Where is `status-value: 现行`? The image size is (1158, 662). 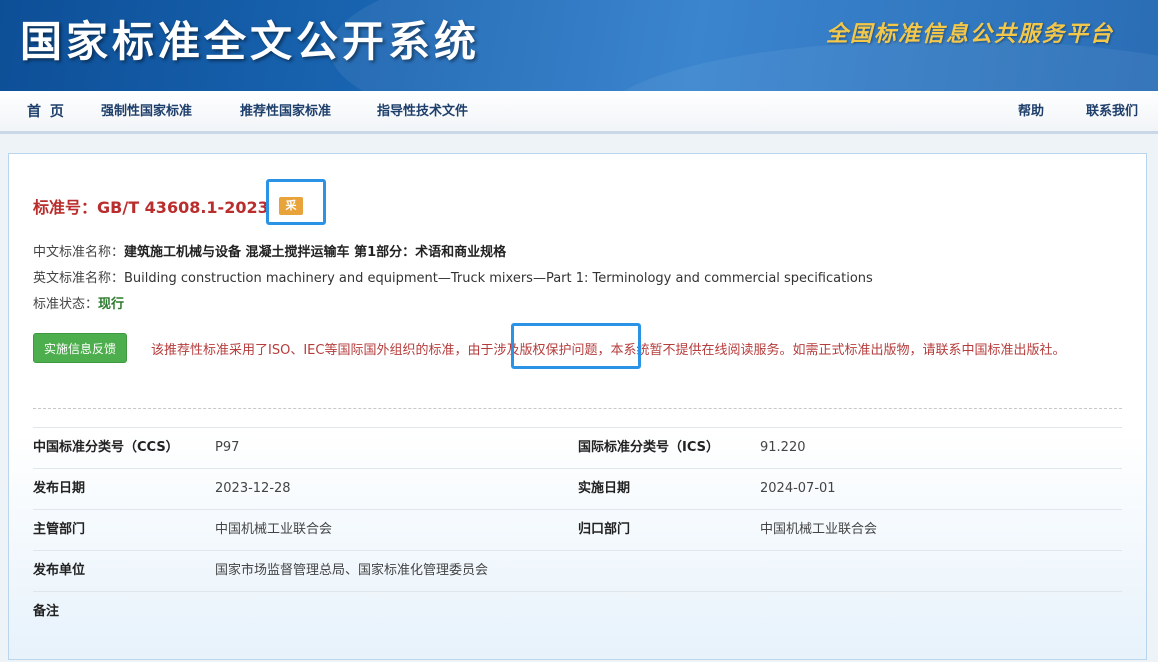
status-value: 现行 is located at coordinates (111, 304).